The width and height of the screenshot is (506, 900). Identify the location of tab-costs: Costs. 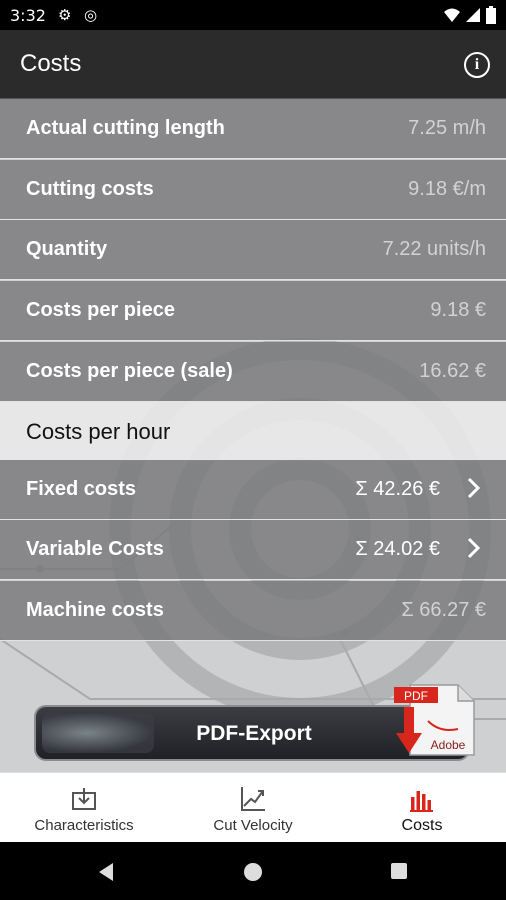
(422, 808).